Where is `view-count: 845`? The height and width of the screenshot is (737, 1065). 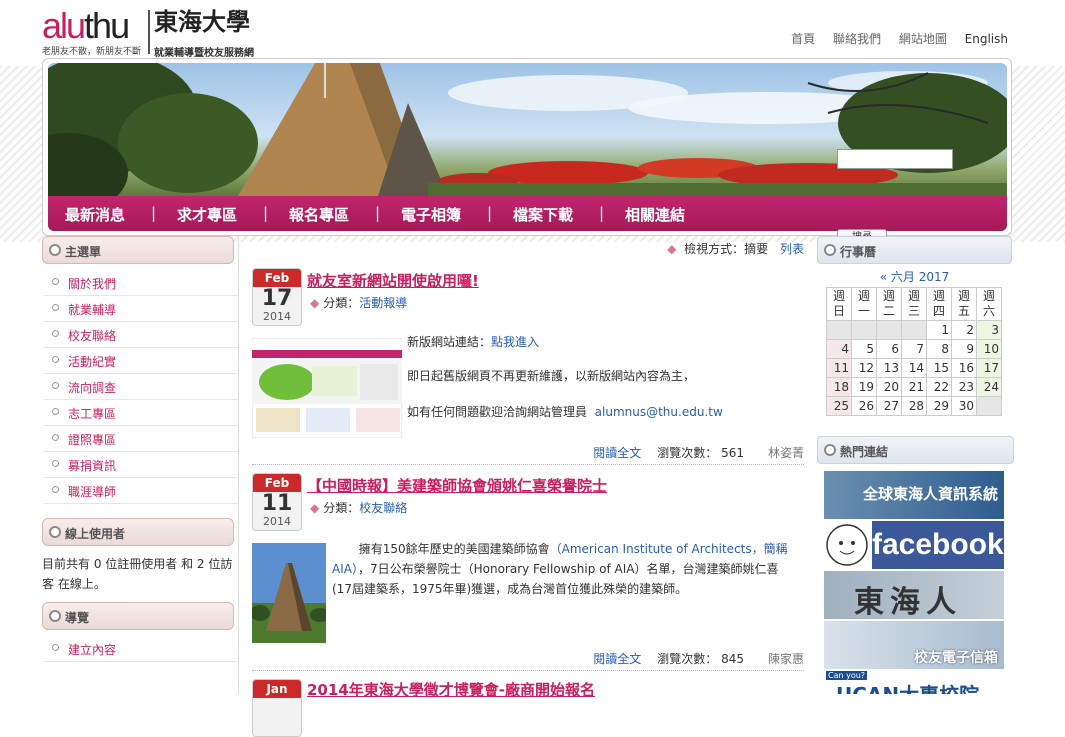
view-count: 845 is located at coordinates (732, 659).